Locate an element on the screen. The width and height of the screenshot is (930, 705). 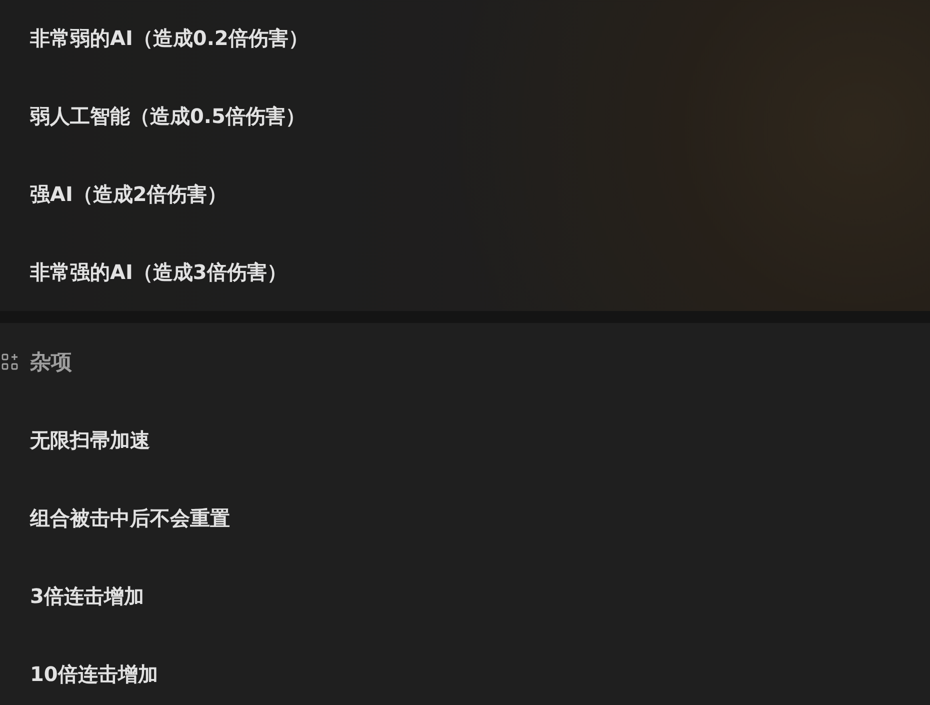
section-title: 杂项 is located at coordinates (51, 362).